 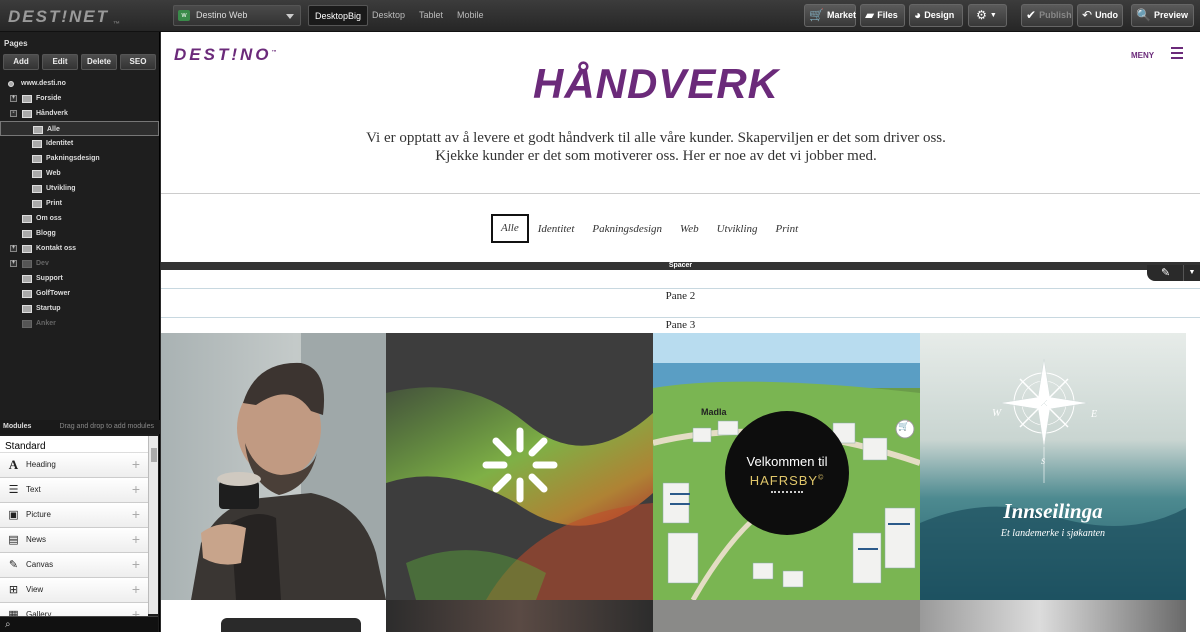 What do you see at coordinates (13, 590) in the screenshot?
I see `view-module-icon: ⊞` at bounding box center [13, 590].